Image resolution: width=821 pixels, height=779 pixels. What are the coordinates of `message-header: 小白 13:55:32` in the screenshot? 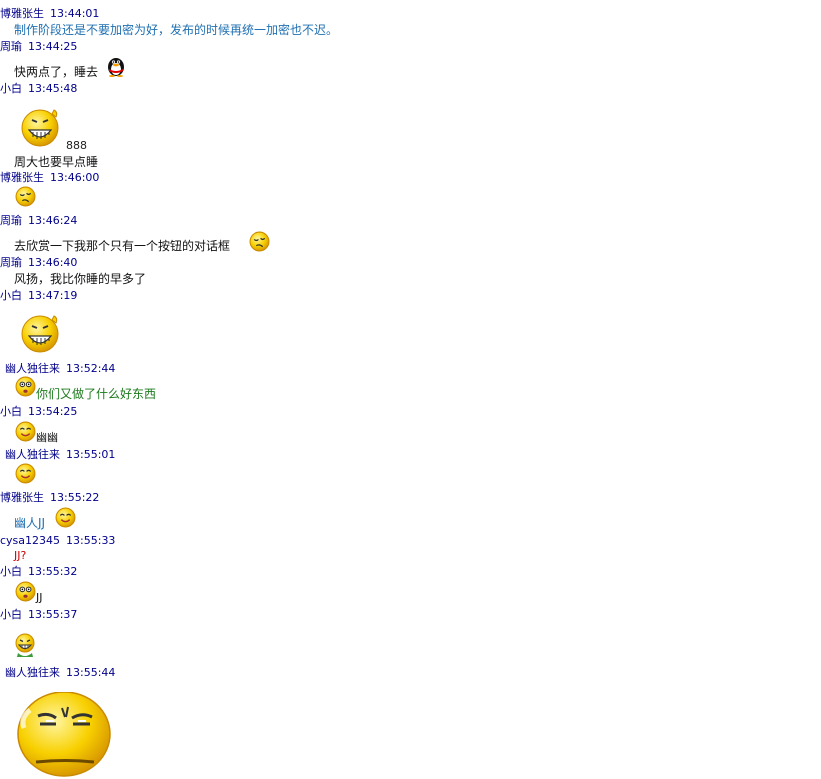 It's located at (38, 571).